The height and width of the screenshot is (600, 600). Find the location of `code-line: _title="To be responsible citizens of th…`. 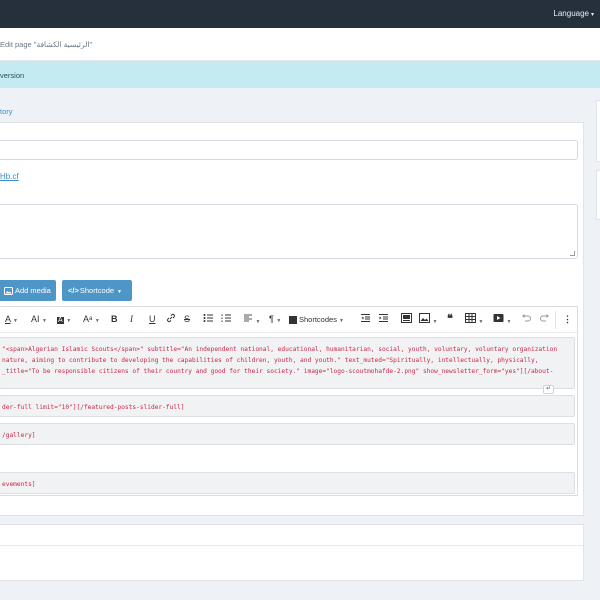

code-line: _title="To be responsible citizens of th… is located at coordinates (278, 371).